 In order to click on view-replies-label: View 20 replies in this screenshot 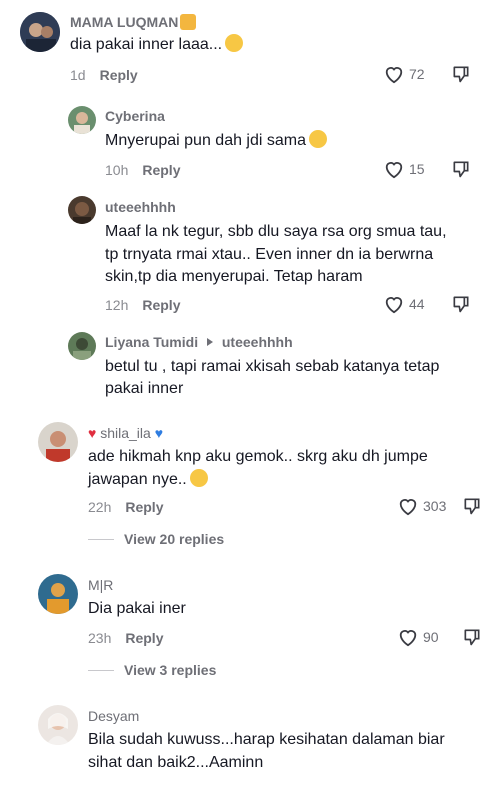, I will do `click(174, 539)`.